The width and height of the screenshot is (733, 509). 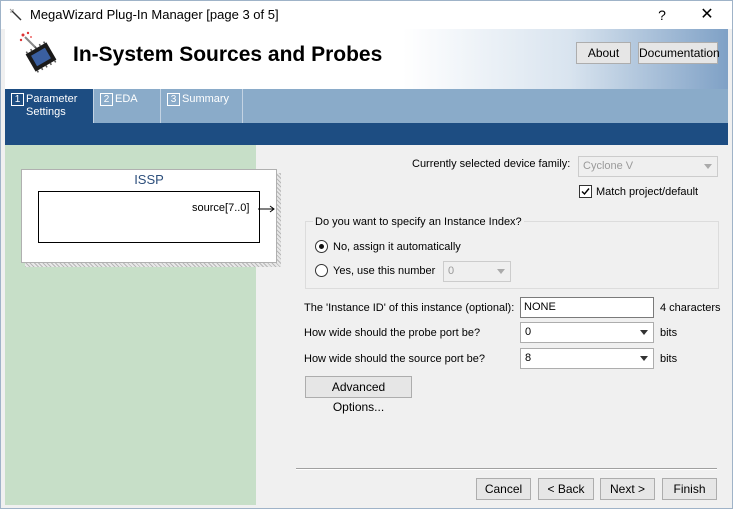 What do you see at coordinates (202, 106) in the screenshot?
I see `tab-summary: 3 Summary` at bounding box center [202, 106].